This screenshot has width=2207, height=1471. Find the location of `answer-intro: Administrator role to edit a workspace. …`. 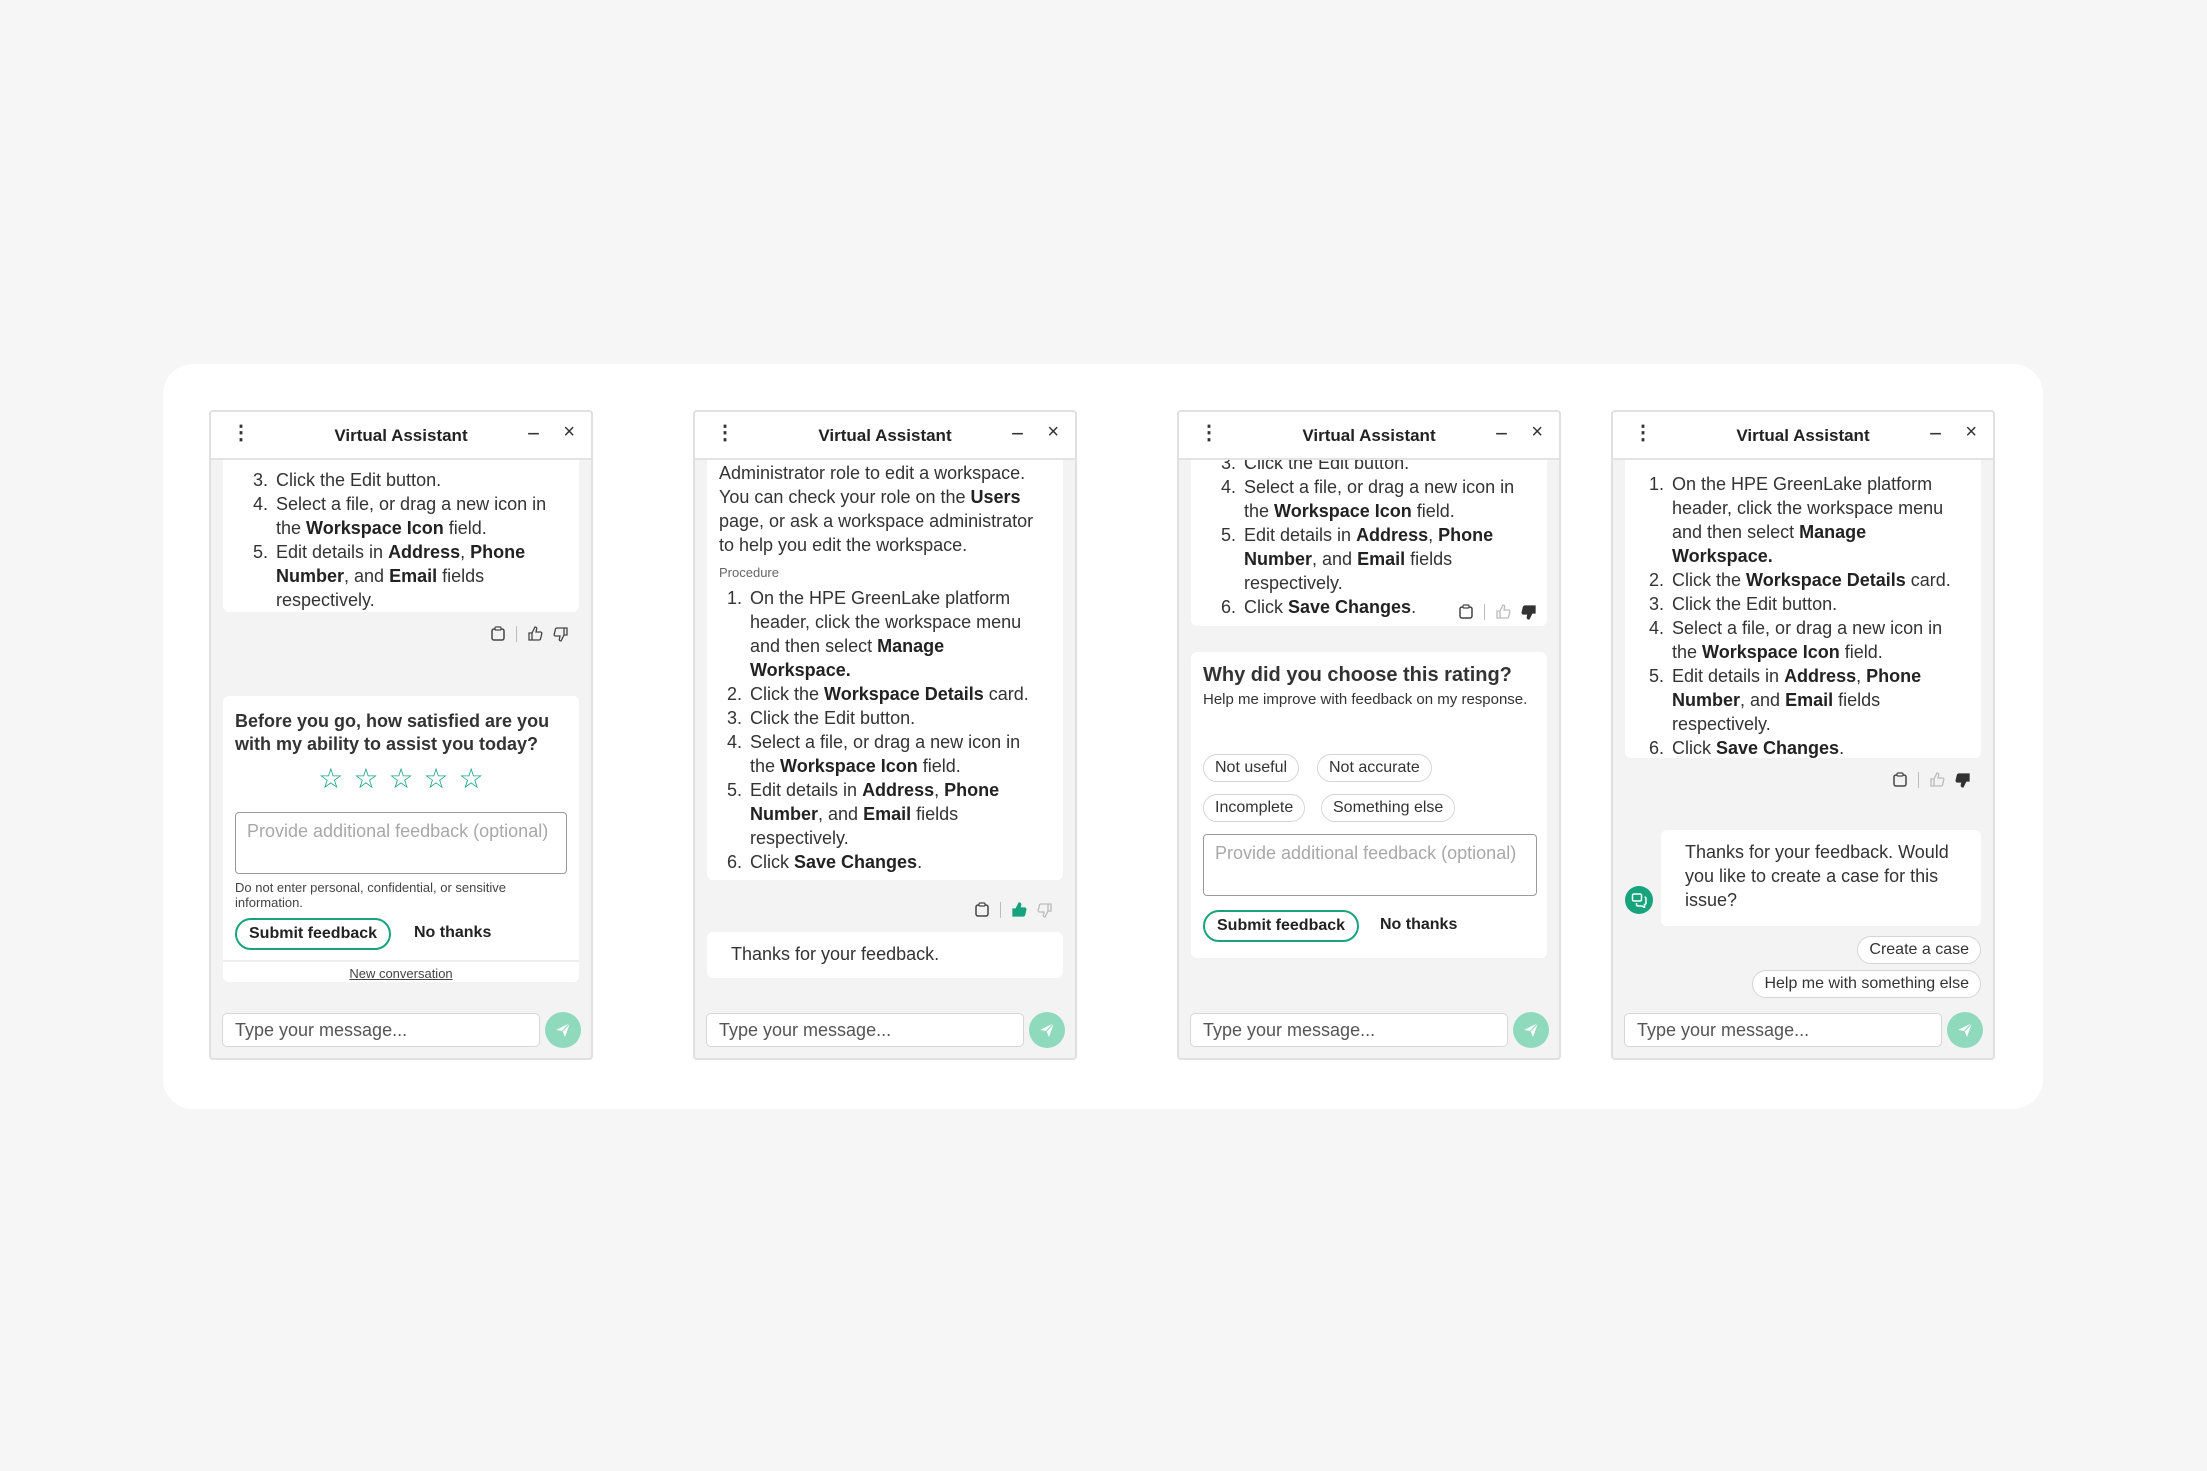

answer-intro: Administrator role to edit a workspace. … is located at coordinates (876, 509).